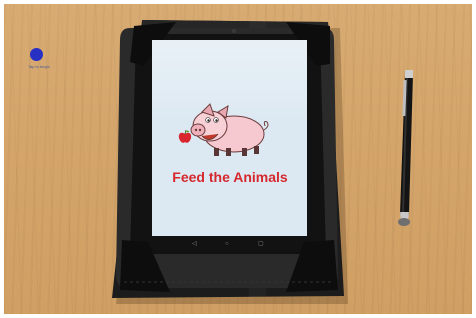 The image size is (476, 318). I want to click on apple-icon, so click(185, 137).